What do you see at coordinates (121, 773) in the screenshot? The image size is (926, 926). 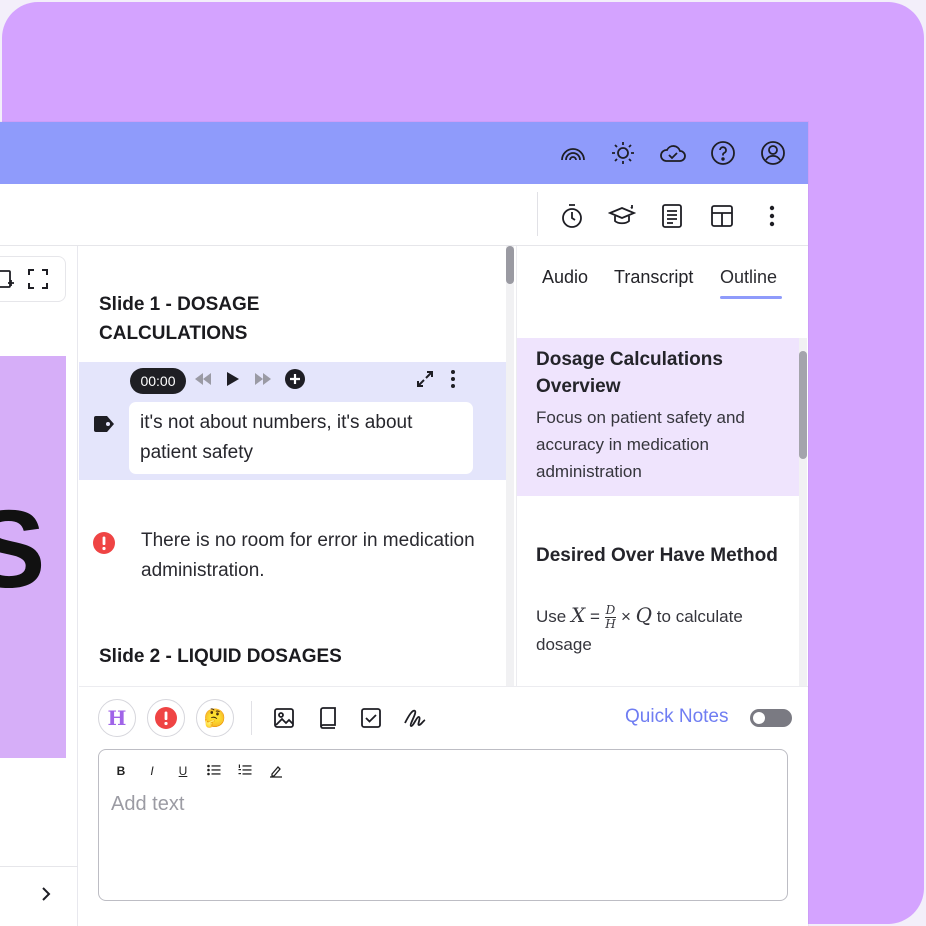 I see `bold-button: B` at bounding box center [121, 773].